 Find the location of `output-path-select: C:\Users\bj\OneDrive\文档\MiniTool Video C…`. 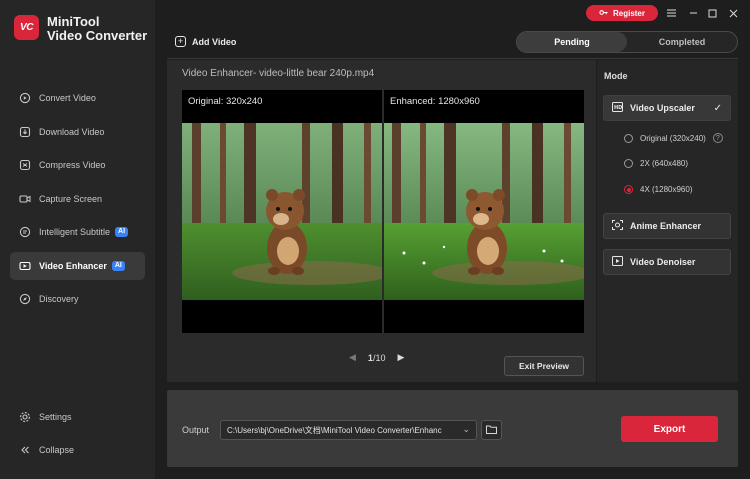

output-path-select: C:\Users\bj\OneDrive\文档\MiniTool Video C… is located at coordinates (348, 430).